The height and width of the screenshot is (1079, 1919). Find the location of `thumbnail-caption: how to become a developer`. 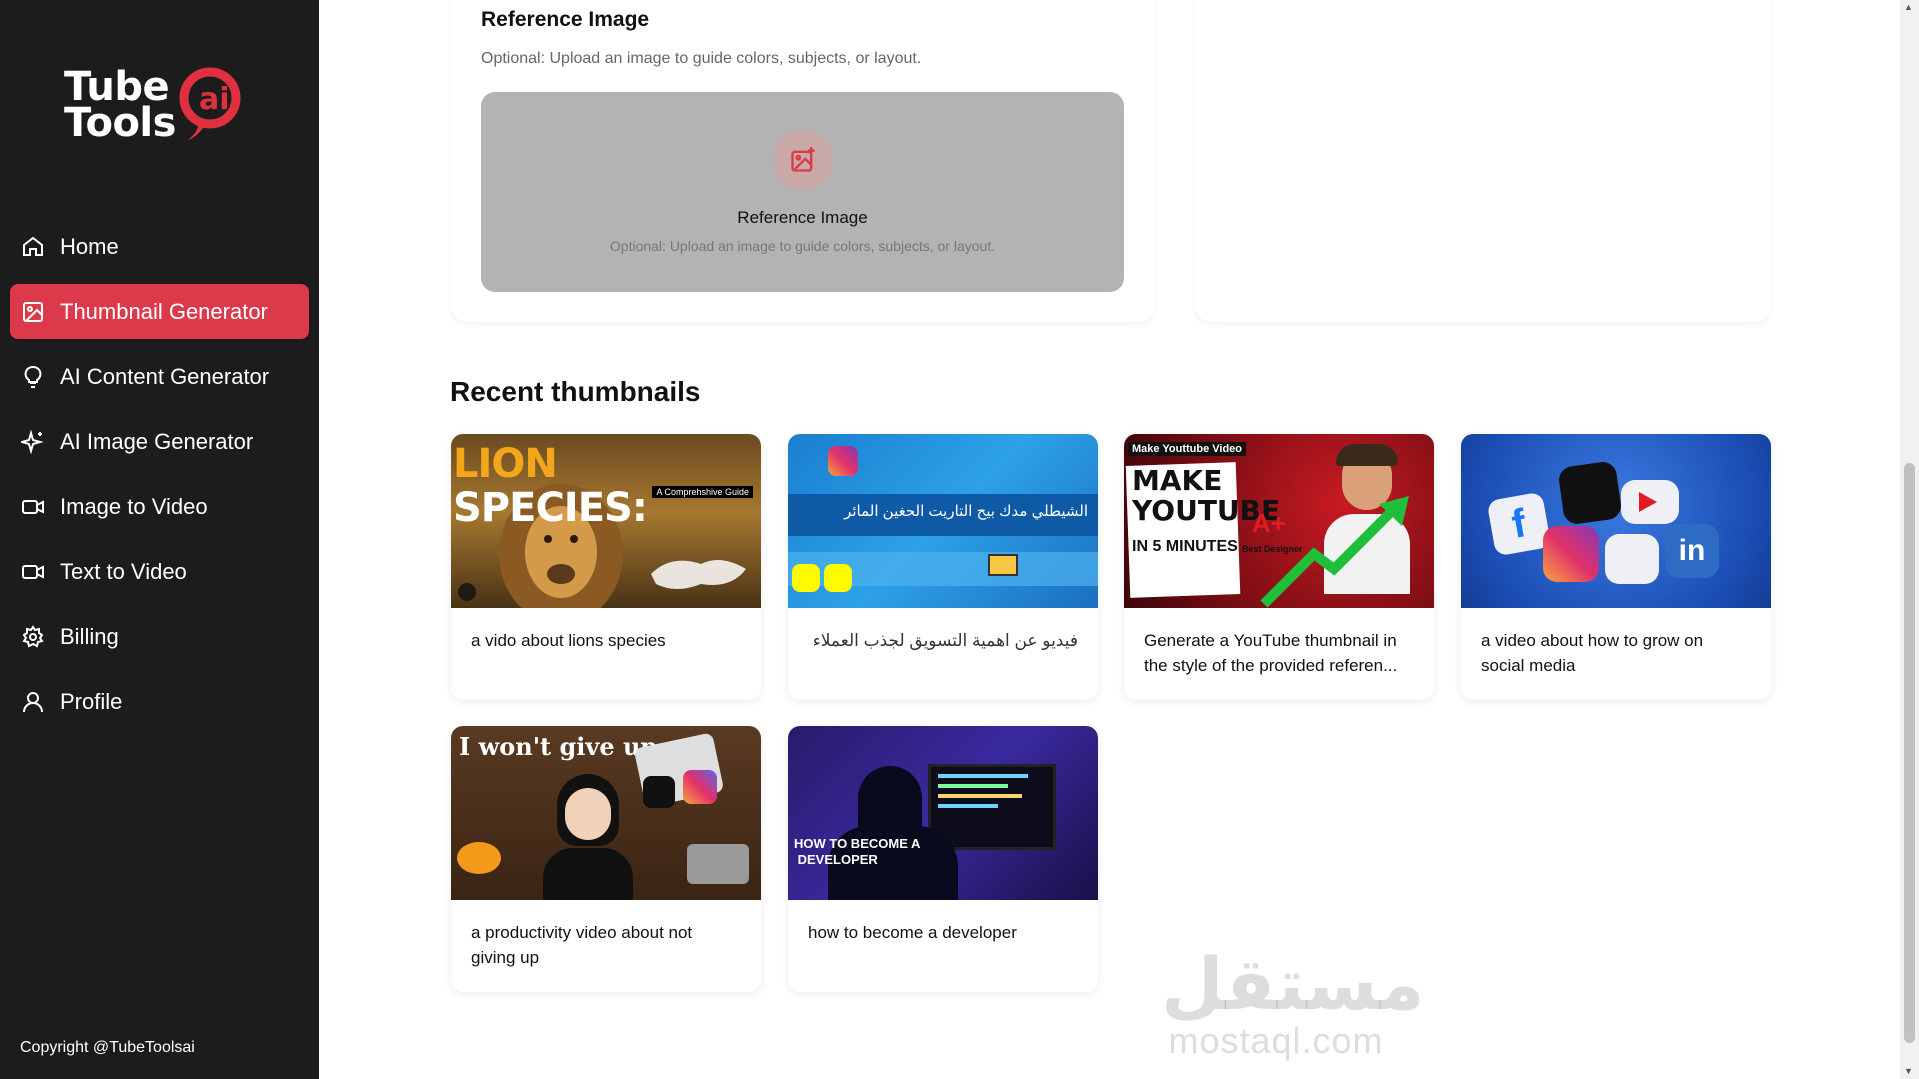

thumbnail-caption: how to become a developer is located at coordinates (912, 932).